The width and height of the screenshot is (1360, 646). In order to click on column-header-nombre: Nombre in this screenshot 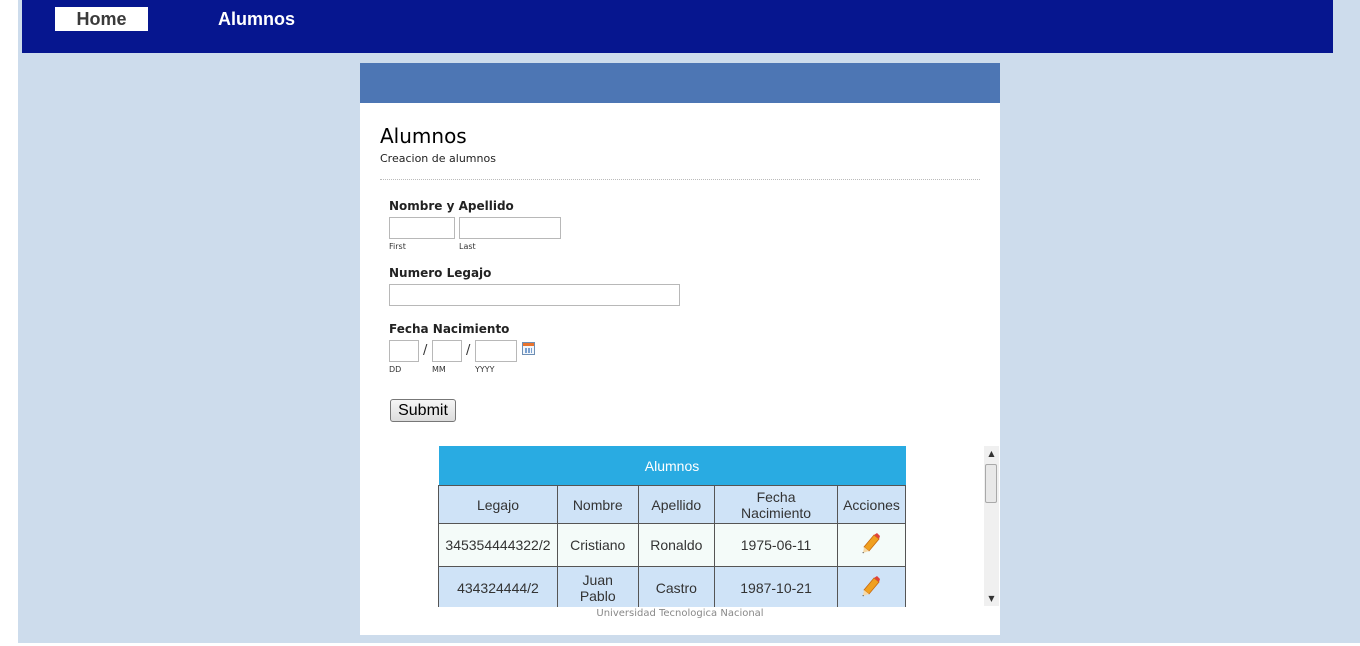, I will do `click(597, 504)`.